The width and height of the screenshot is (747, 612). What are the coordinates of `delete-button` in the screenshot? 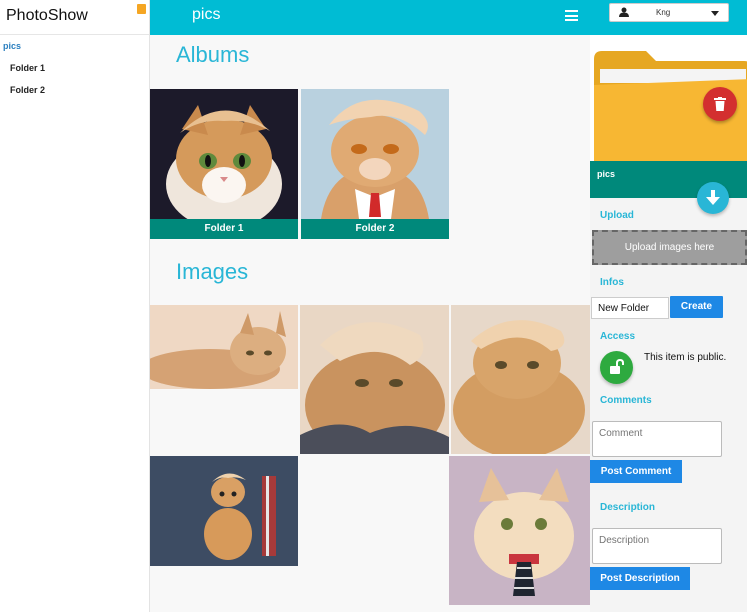 It's located at (720, 104).